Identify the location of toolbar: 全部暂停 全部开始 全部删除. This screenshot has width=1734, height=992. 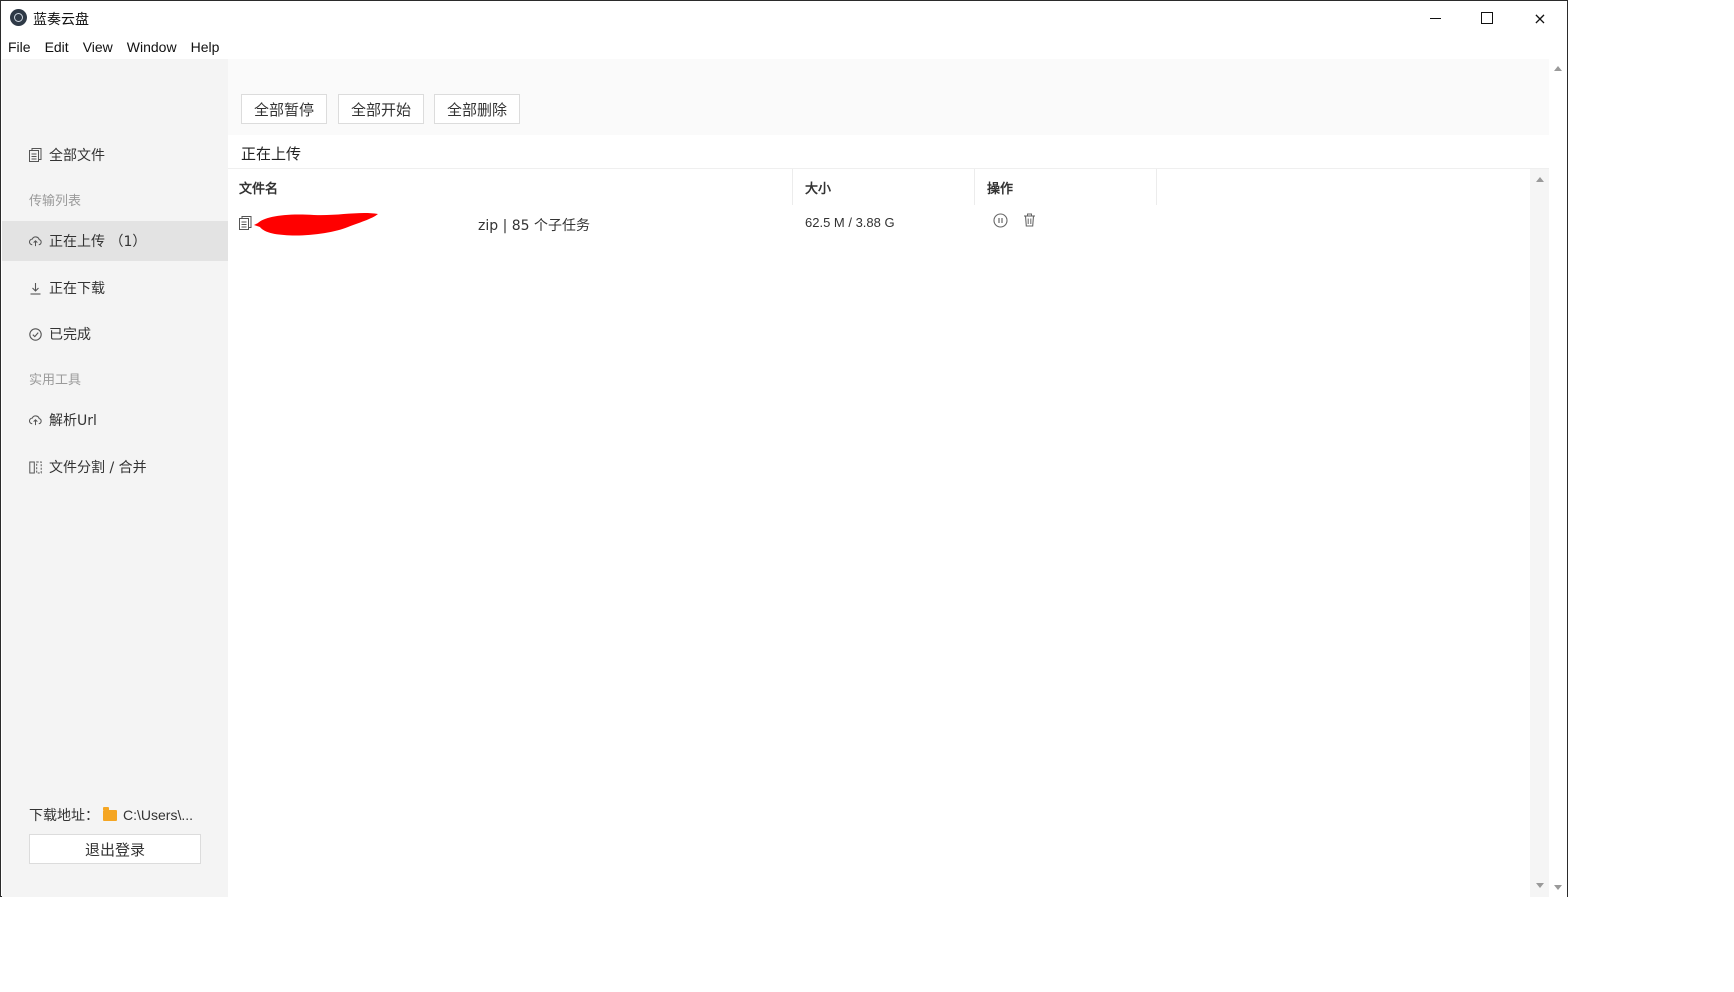
(888, 97).